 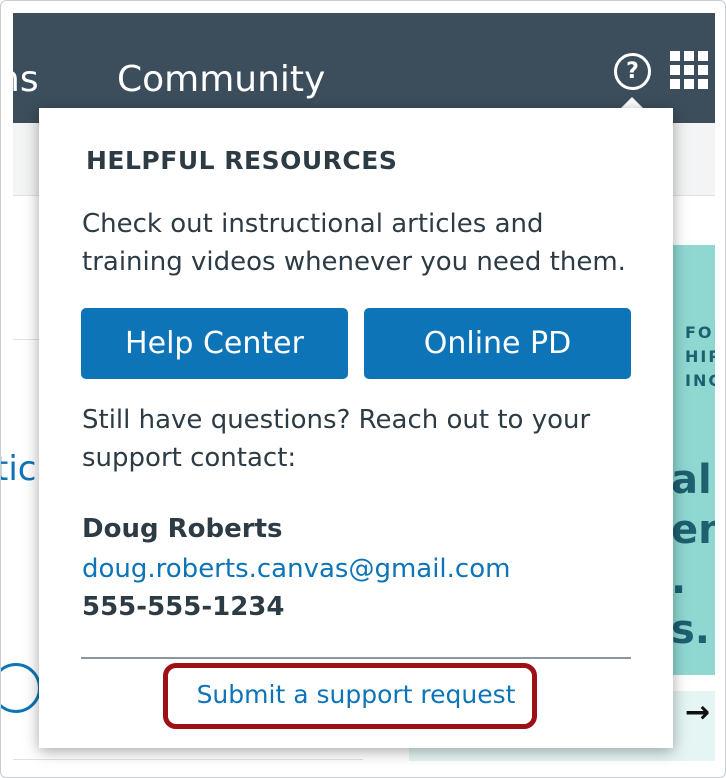 I want to click on bottom-divider, so click(x=188, y=759).